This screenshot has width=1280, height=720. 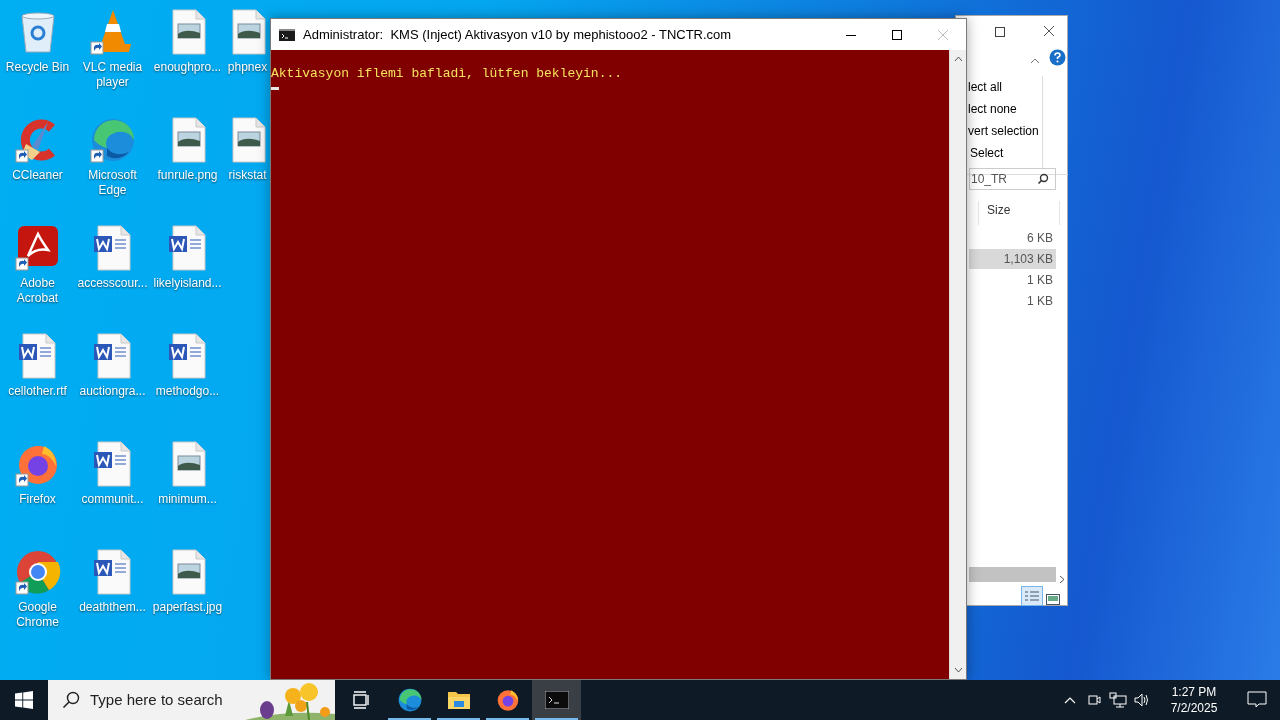 I want to click on task-view-icon, so click(x=360, y=700).